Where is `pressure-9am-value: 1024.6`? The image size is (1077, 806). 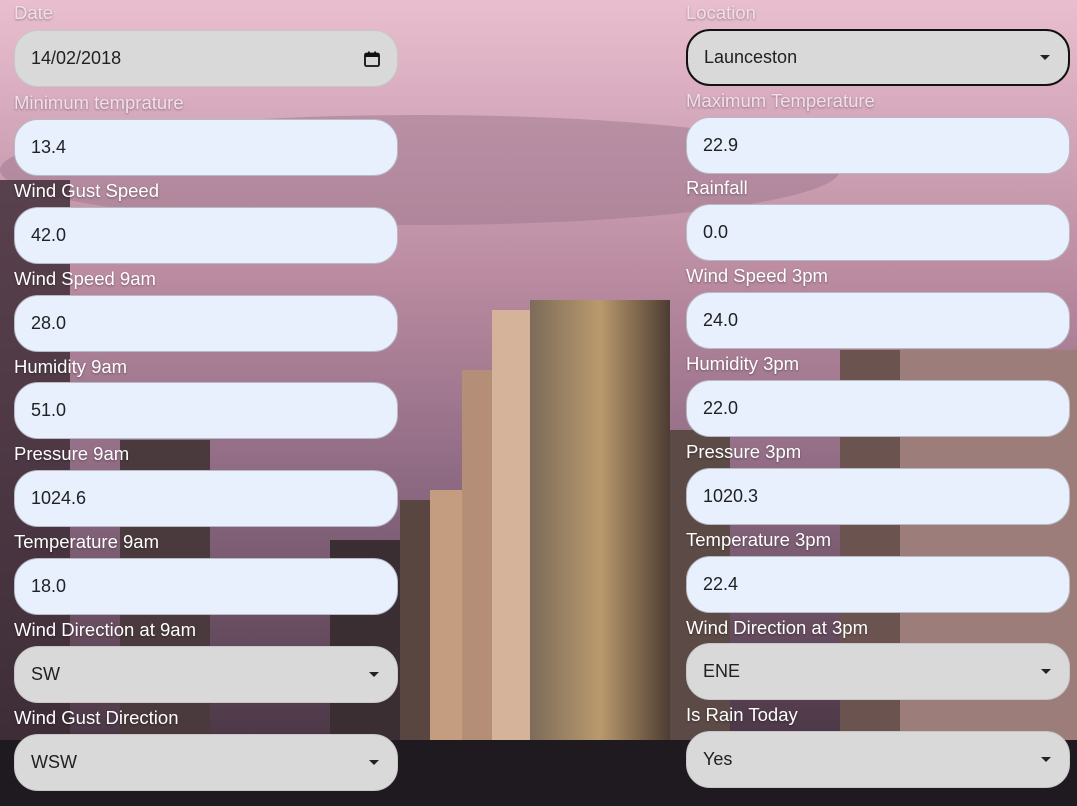 pressure-9am-value: 1024.6 is located at coordinates (59, 498).